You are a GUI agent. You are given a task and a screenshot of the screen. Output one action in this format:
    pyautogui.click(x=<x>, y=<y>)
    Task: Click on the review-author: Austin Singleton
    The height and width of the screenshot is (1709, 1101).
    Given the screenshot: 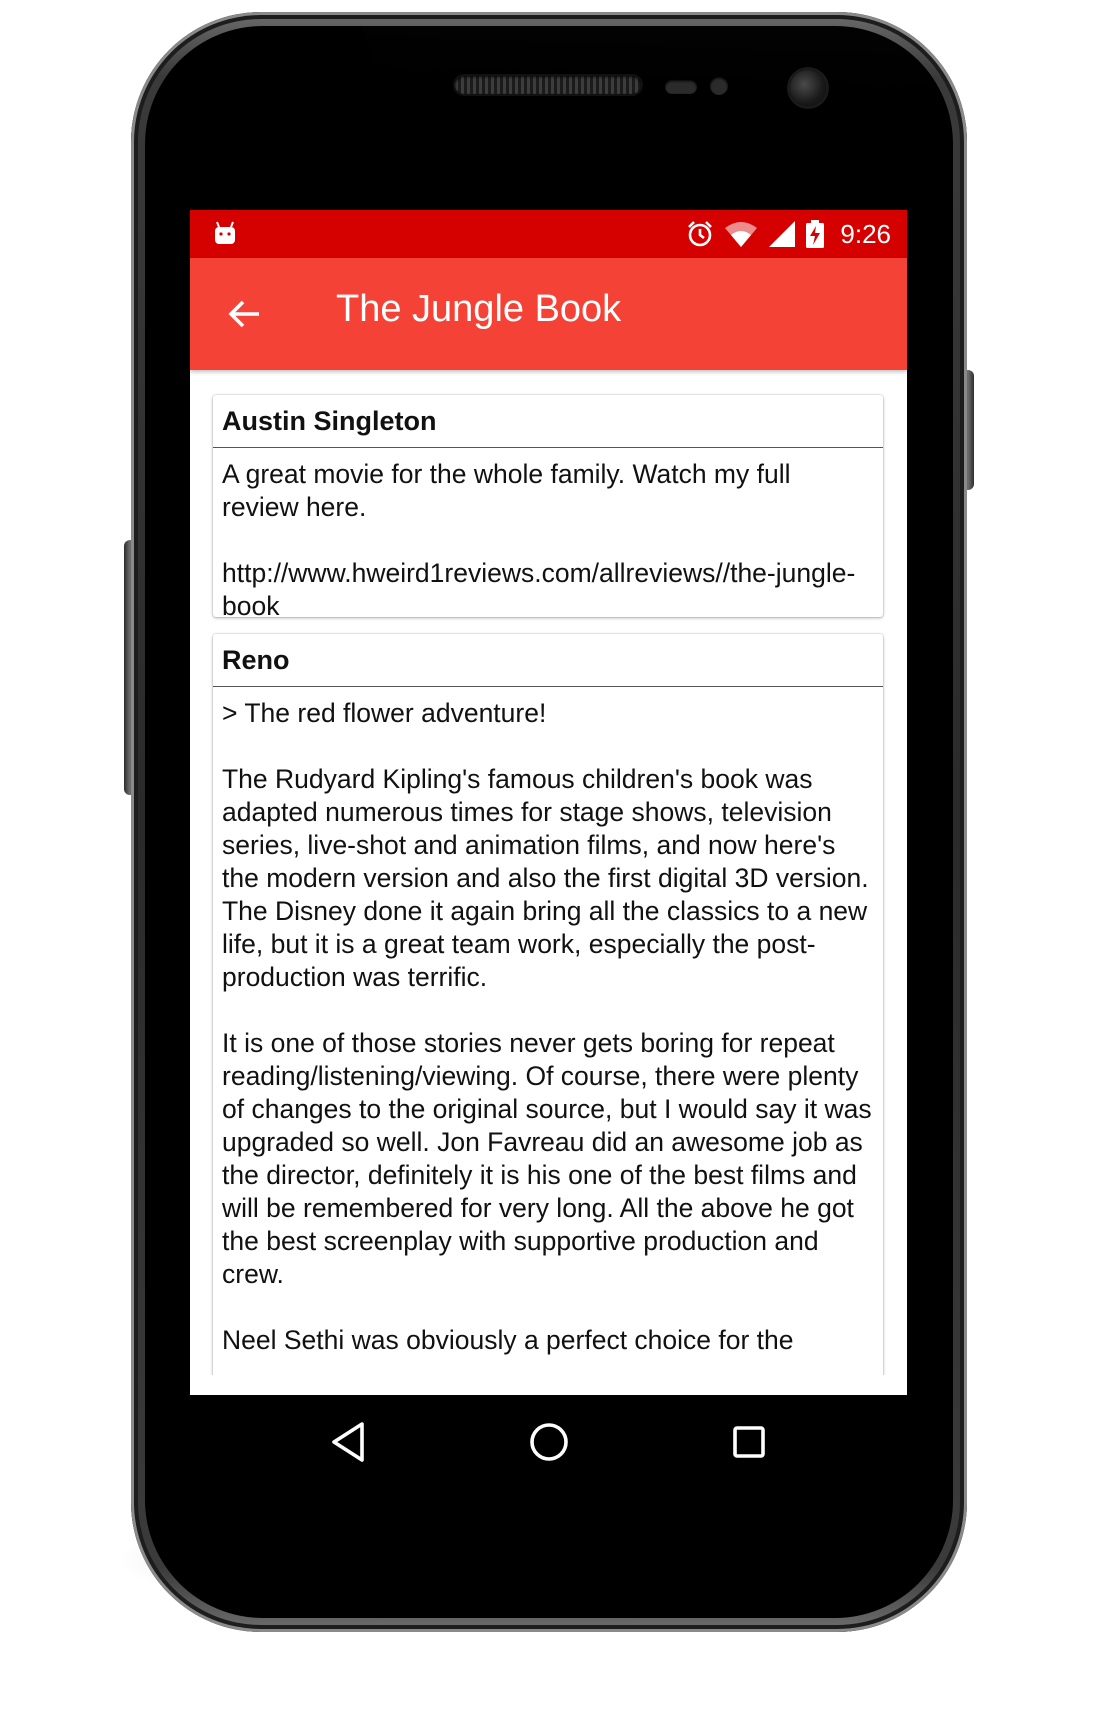 What is the action you would take?
    pyautogui.click(x=548, y=421)
    